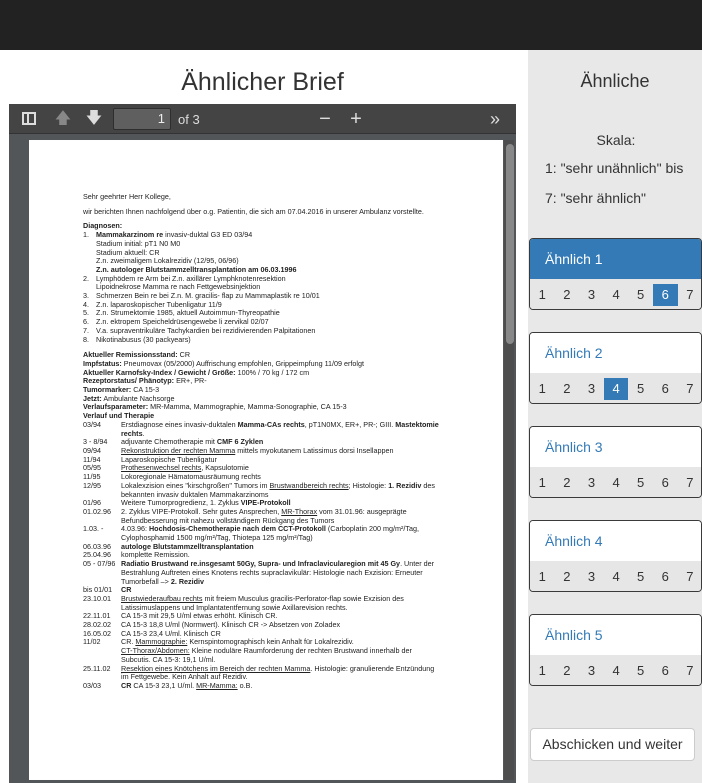 The width and height of the screenshot is (702, 783). What do you see at coordinates (94, 119) in the screenshot?
I see `arrow-down-icon: 🡇` at bounding box center [94, 119].